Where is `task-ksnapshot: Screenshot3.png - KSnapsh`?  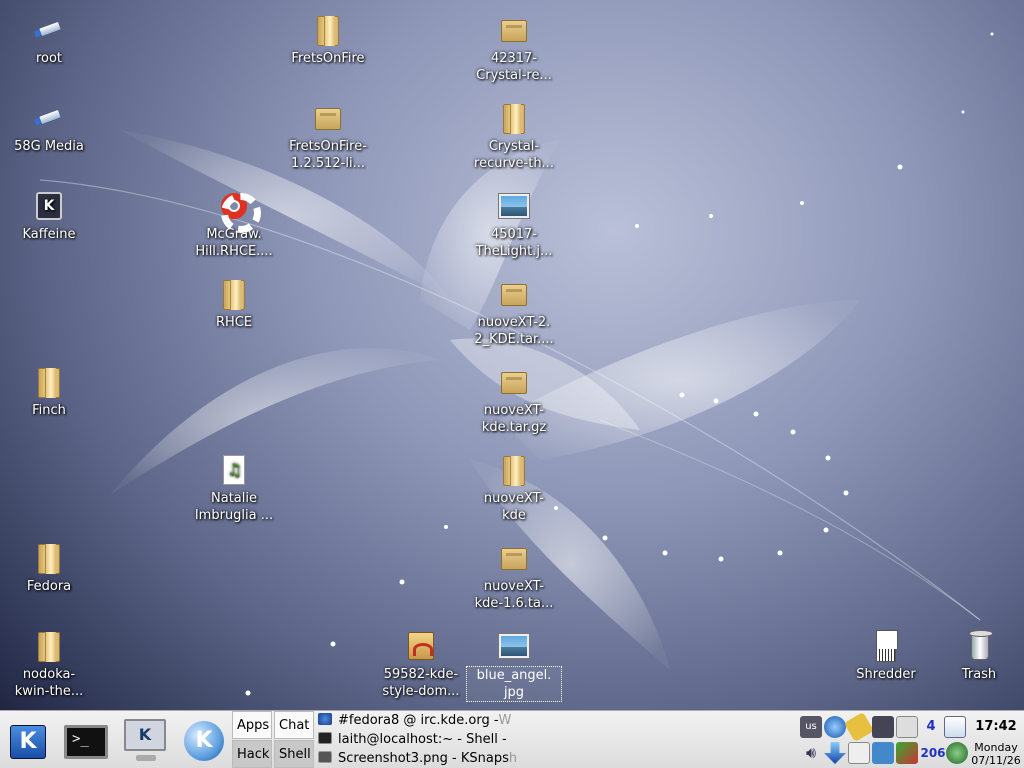 task-ksnapshot: Screenshot3.png - KSnapsh is located at coordinates (418, 759).